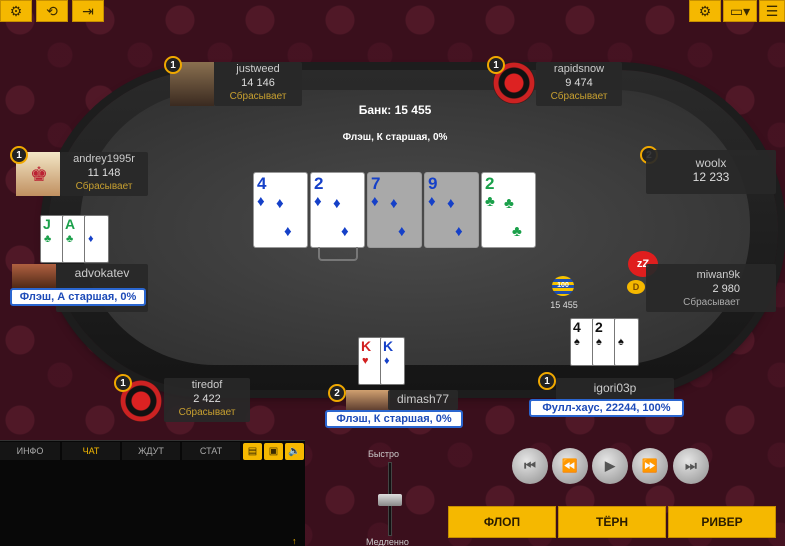 This screenshot has height=546, width=785. Describe the element at coordinates (337, 393) in the screenshot. I see `seat-badge-dimash77: 2` at that location.